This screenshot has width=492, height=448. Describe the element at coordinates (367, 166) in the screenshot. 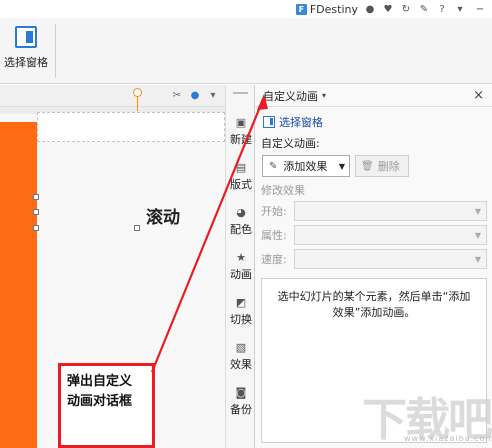

I see `trash-icon: 🗑` at that location.